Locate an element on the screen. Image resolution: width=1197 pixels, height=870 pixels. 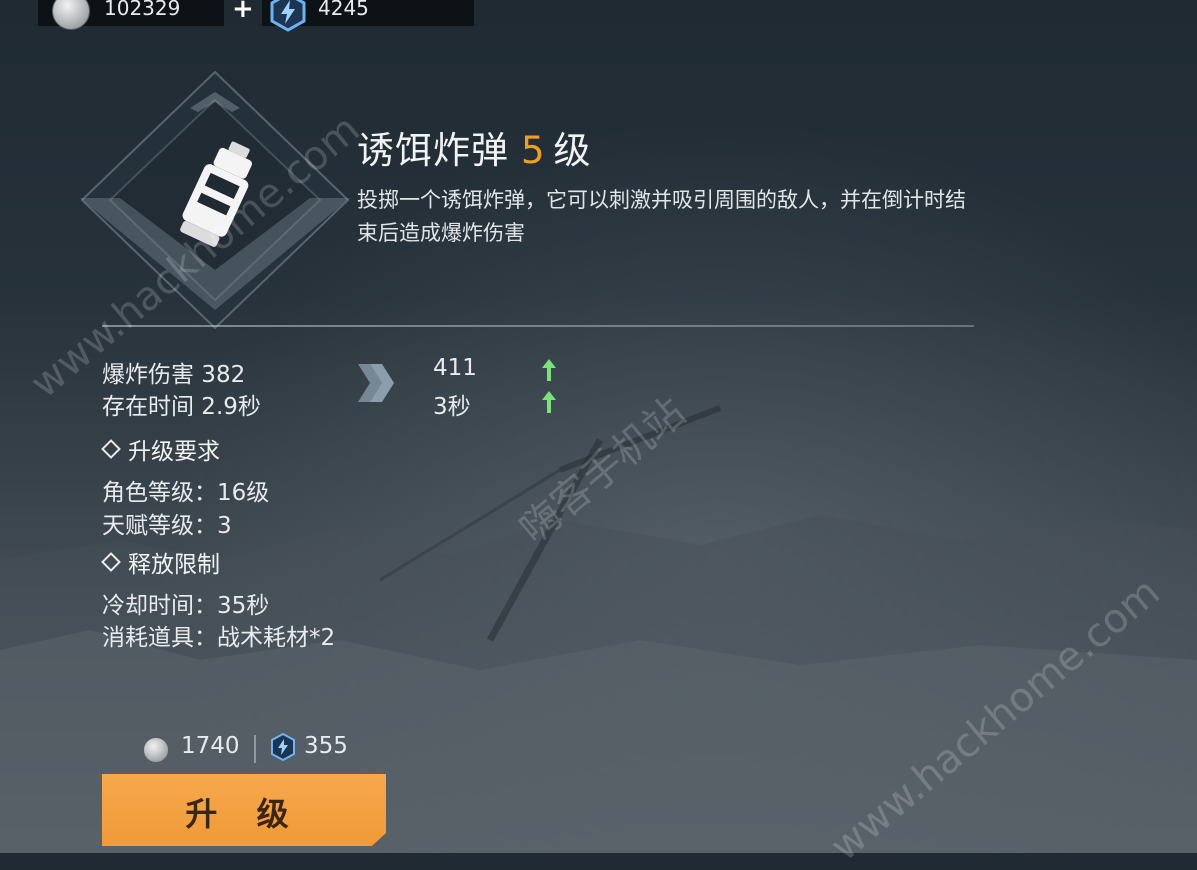
skill-level-suffix: 级 is located at coordinates (572, 150).